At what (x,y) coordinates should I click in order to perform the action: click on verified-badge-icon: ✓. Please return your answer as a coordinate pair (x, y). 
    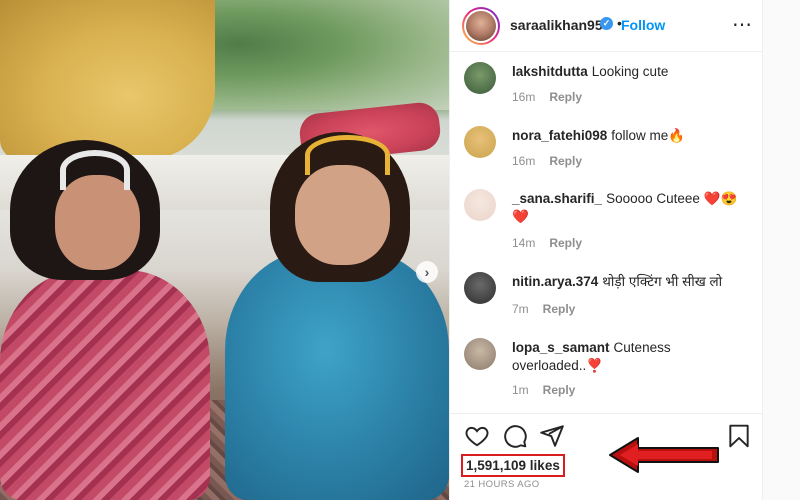
    Looking at the image, I should click on (606, 23).